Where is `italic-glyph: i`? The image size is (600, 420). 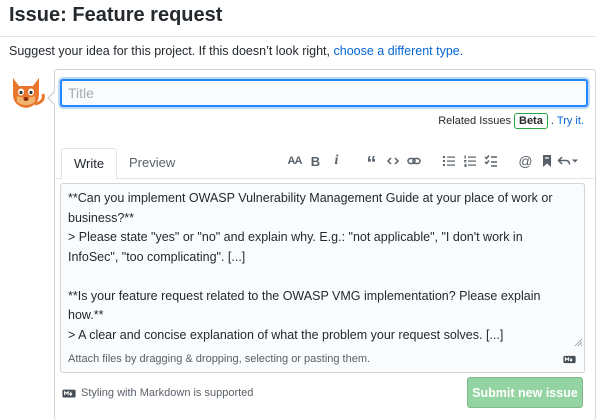 italic-glyph: i is located at coordinates (336, 160).